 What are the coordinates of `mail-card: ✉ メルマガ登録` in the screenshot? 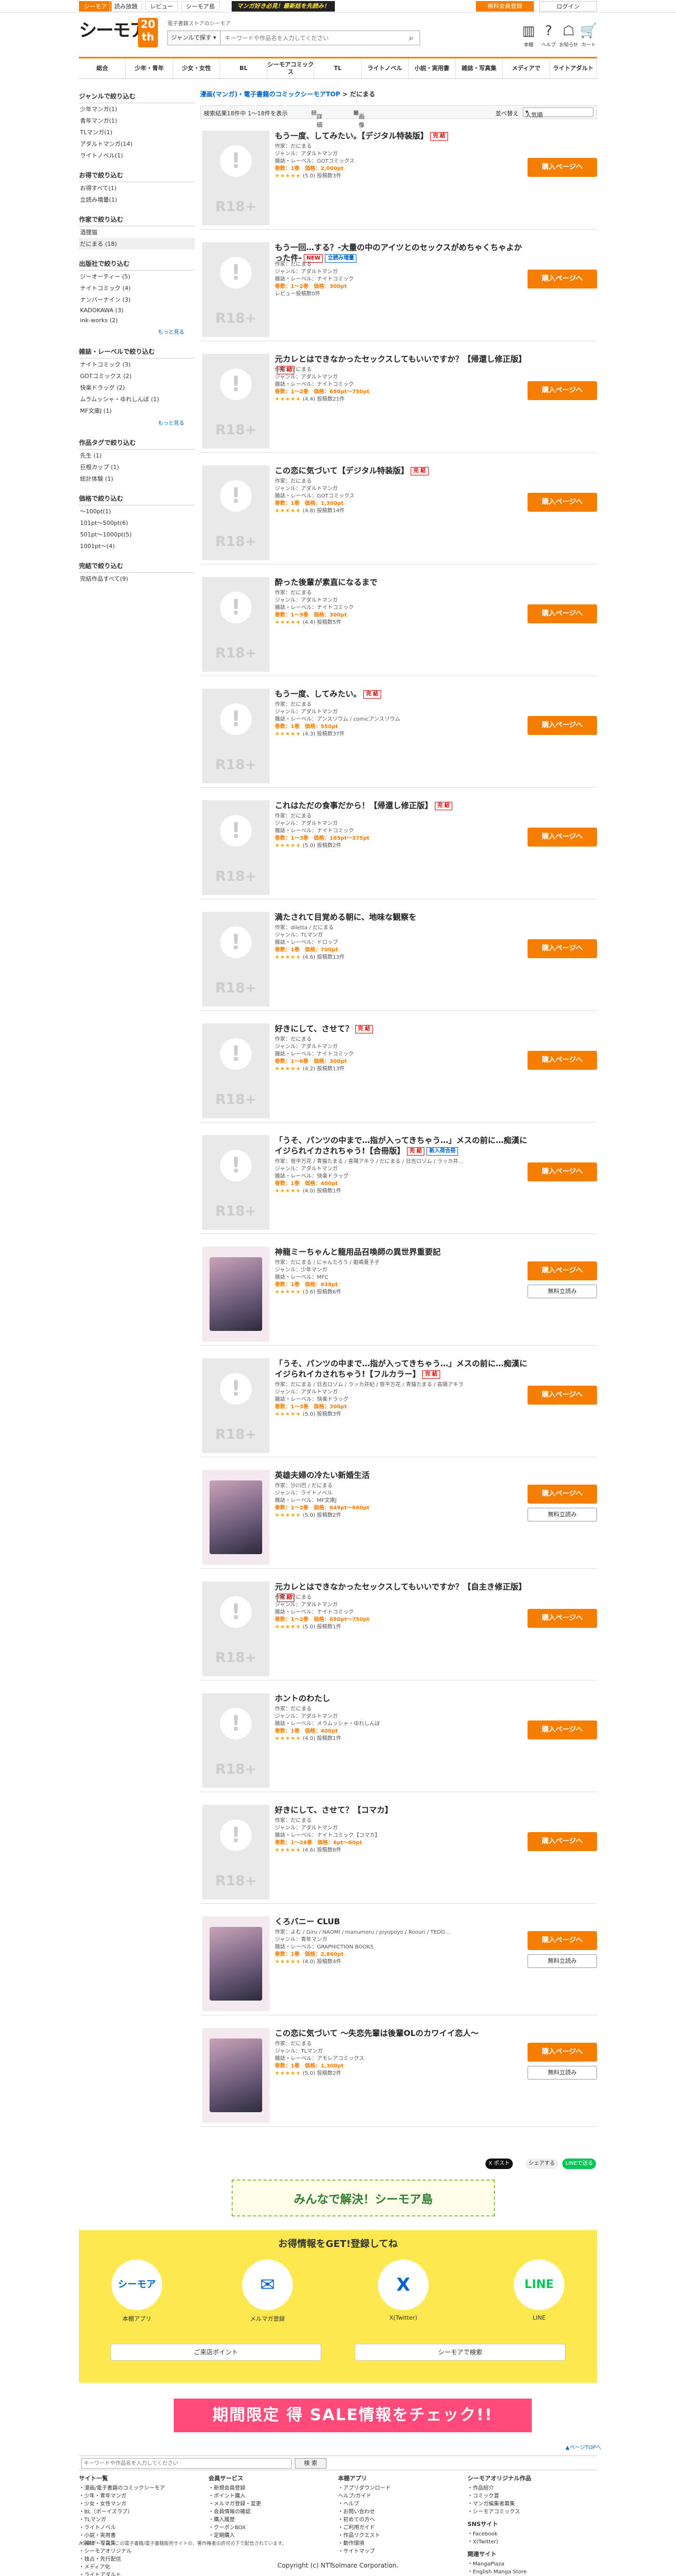 It's located at (267, 2294).